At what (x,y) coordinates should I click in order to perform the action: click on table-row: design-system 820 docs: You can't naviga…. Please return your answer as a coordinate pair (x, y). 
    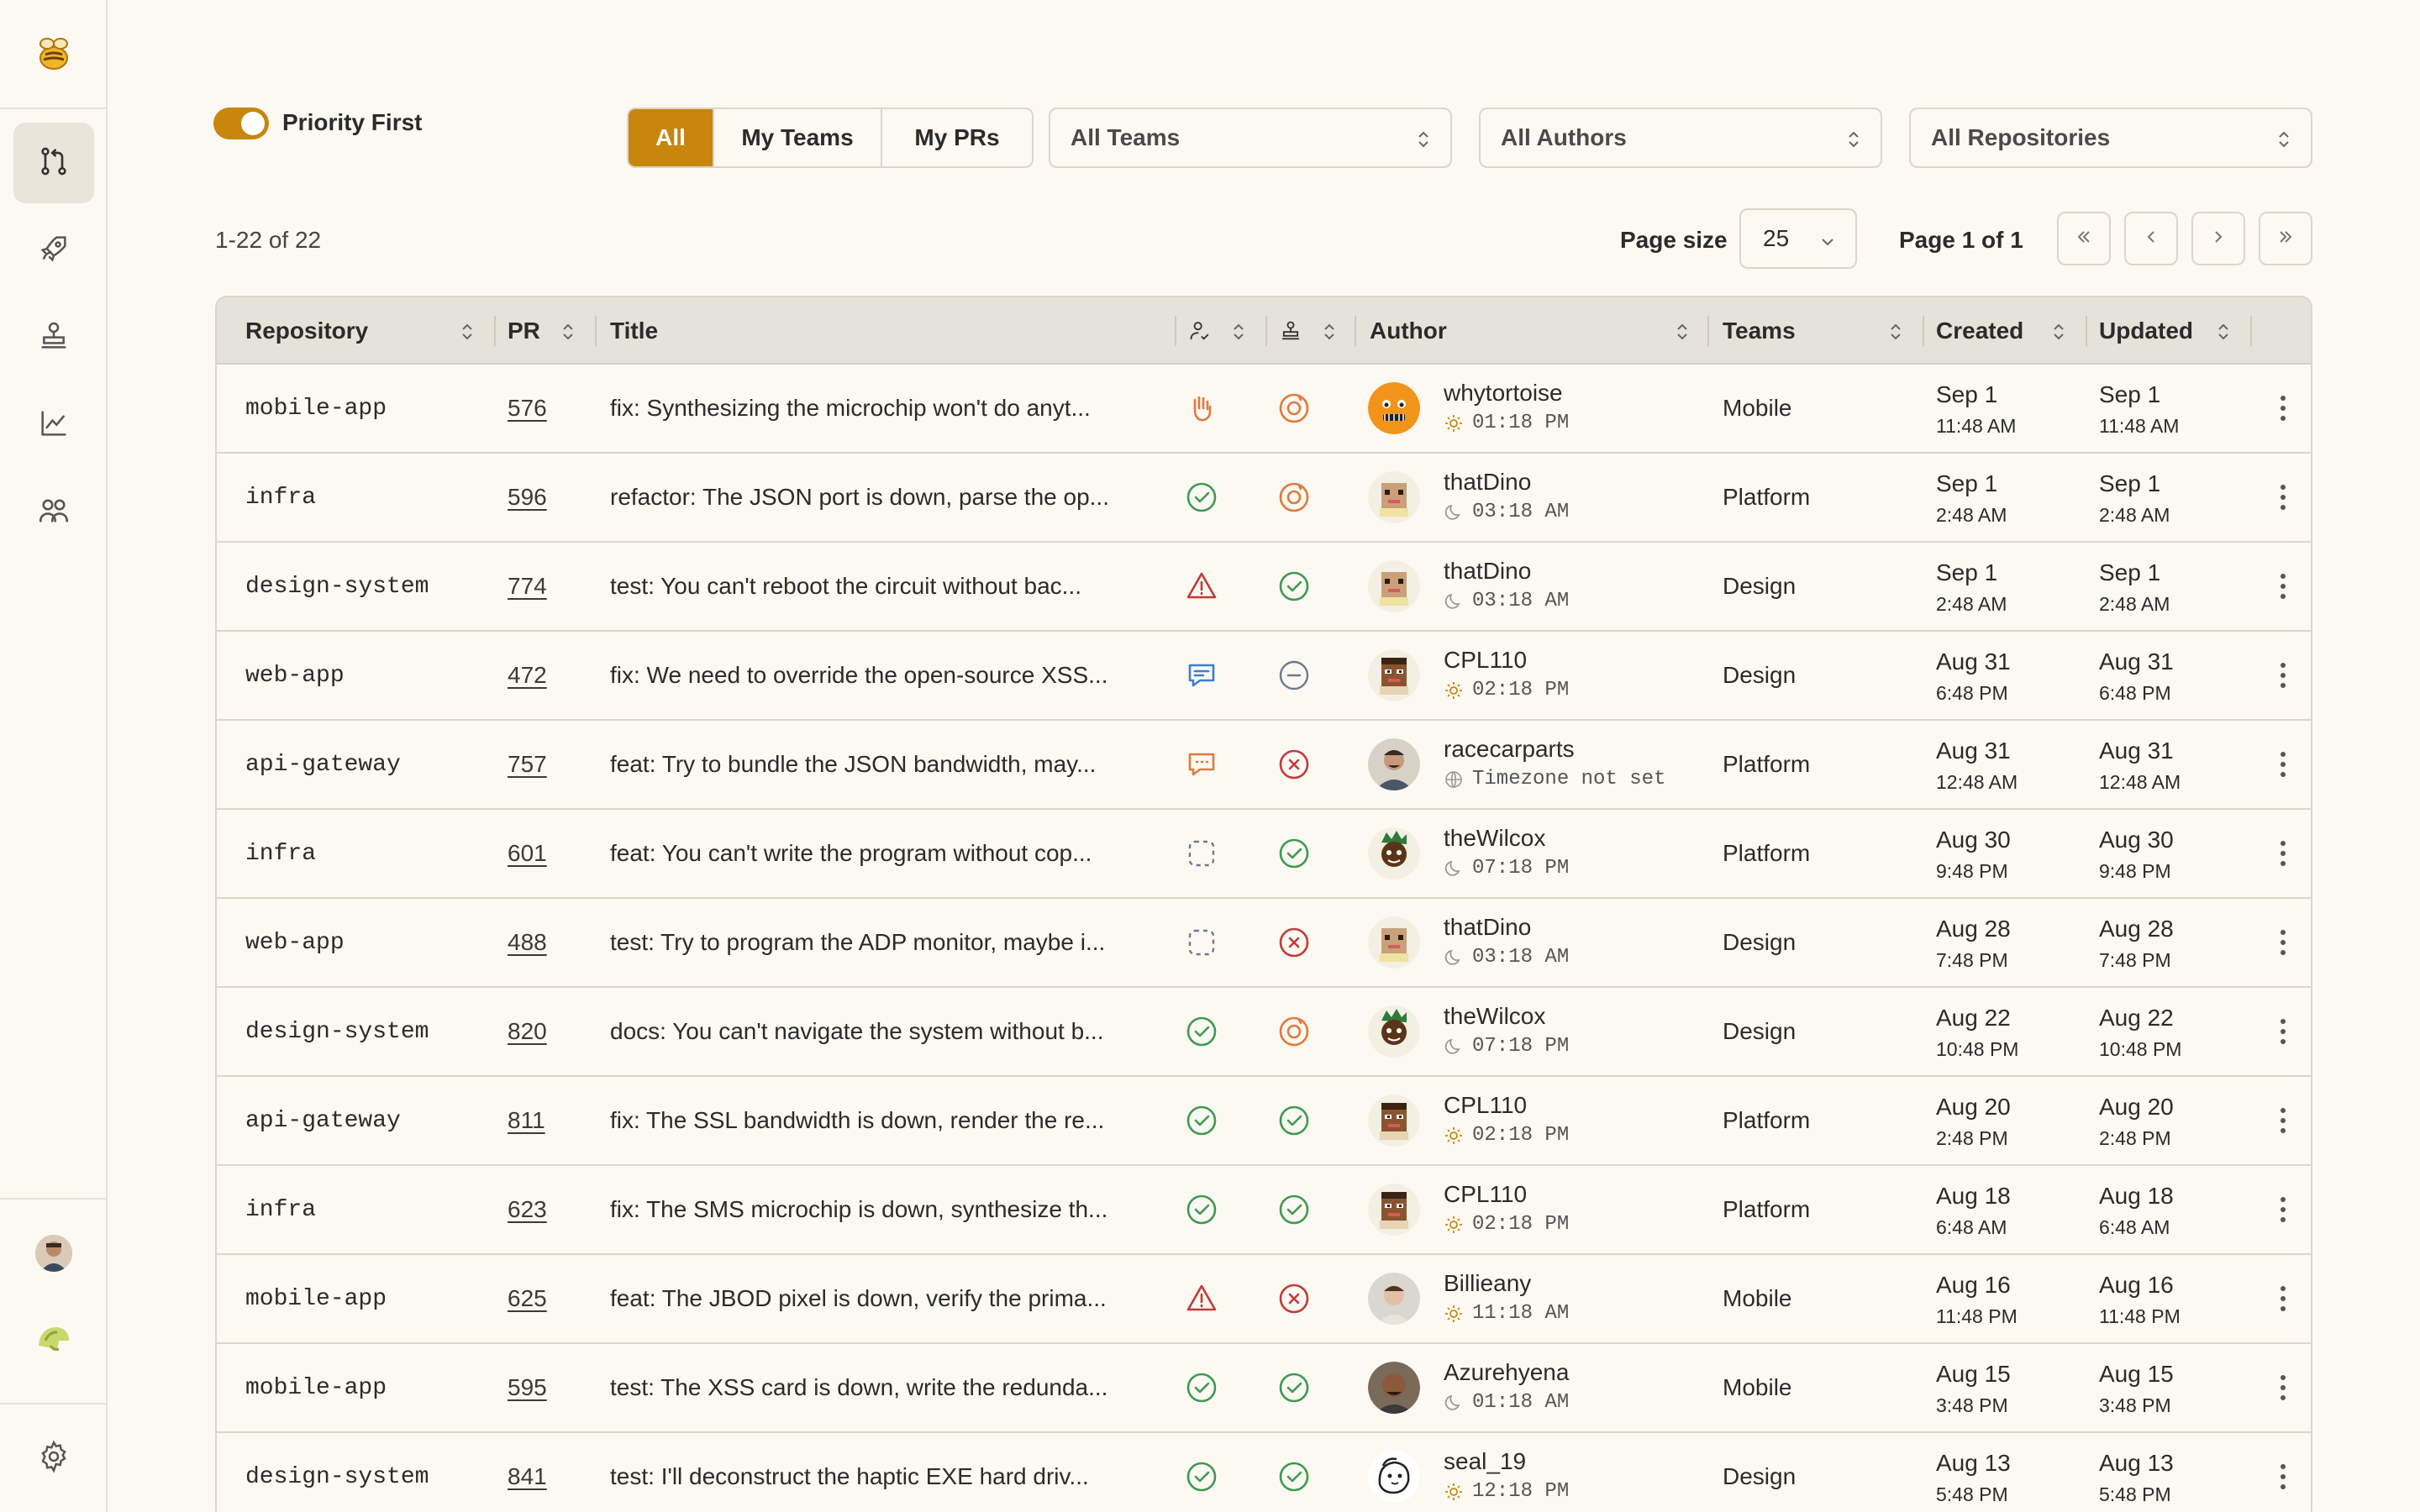
    Looking at the image, I should click on (1264, 1032).